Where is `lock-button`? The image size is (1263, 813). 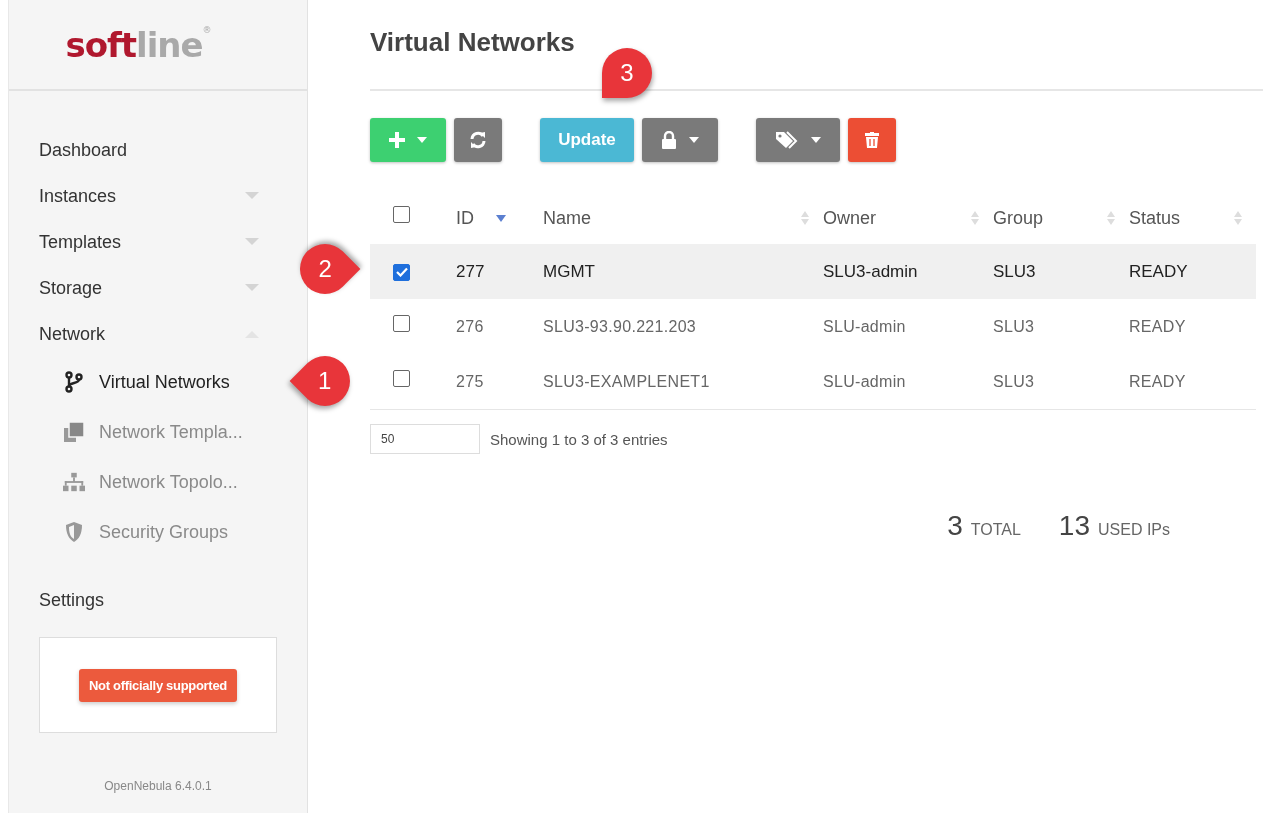 lock-button is located at coordinates (680, 140).